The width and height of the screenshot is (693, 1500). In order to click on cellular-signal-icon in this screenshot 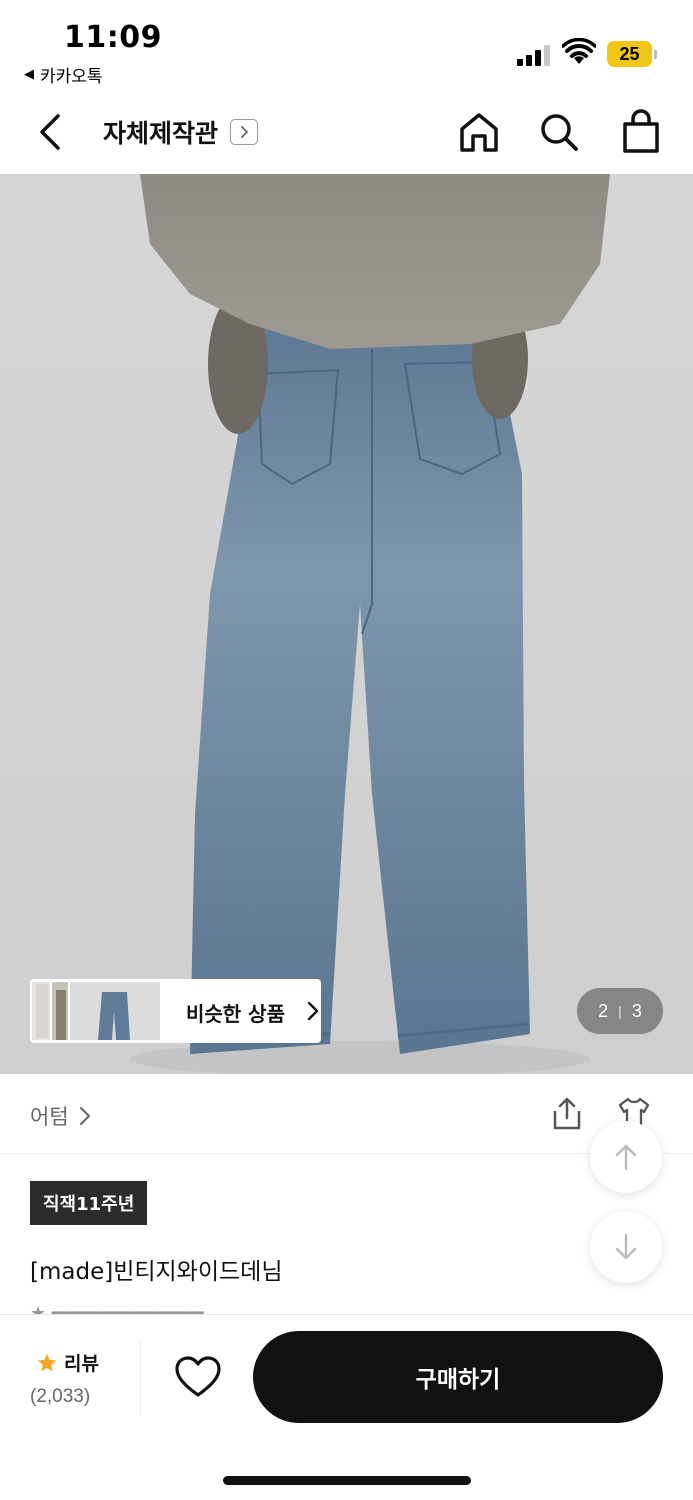, I will do `click(533, 55)`.